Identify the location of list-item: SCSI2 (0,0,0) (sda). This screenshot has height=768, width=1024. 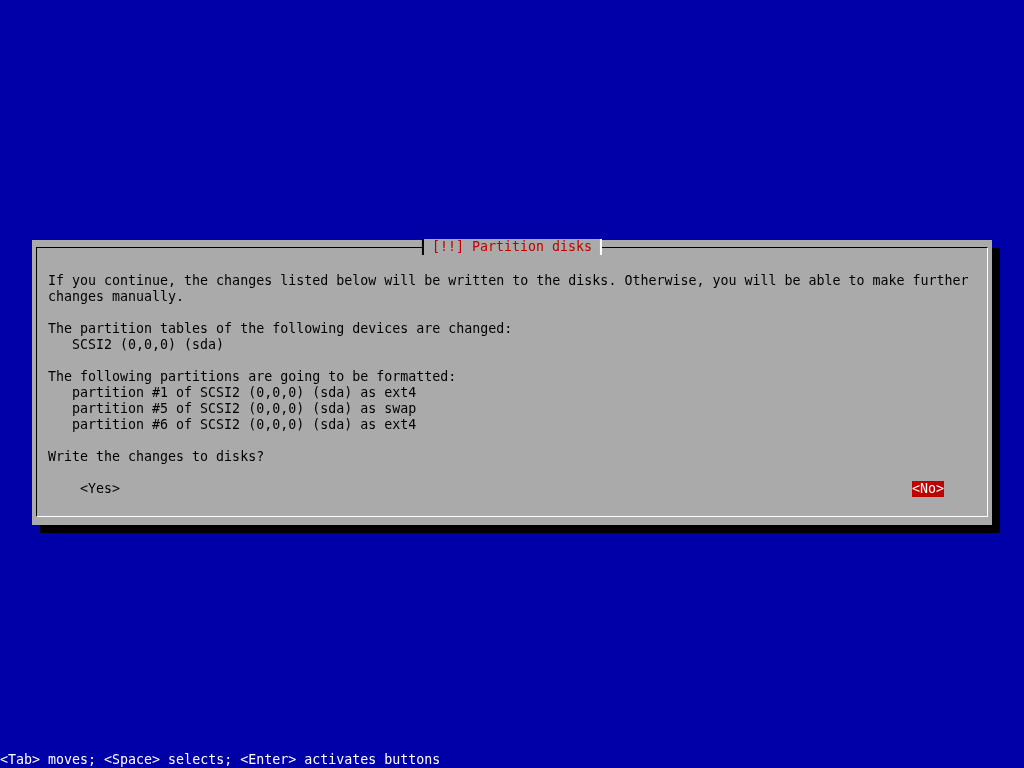
(148, 345).